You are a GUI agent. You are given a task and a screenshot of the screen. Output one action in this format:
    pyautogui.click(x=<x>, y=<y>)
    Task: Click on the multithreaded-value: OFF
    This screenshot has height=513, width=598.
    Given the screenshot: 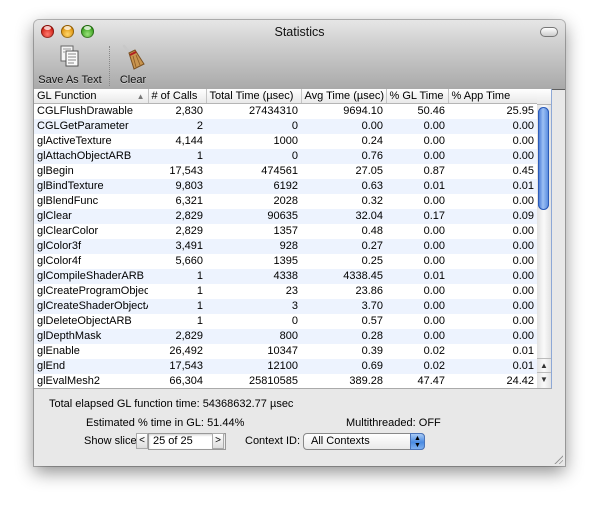 What is the action you would take?
    pyautogui.click(x=429, y=423)
    